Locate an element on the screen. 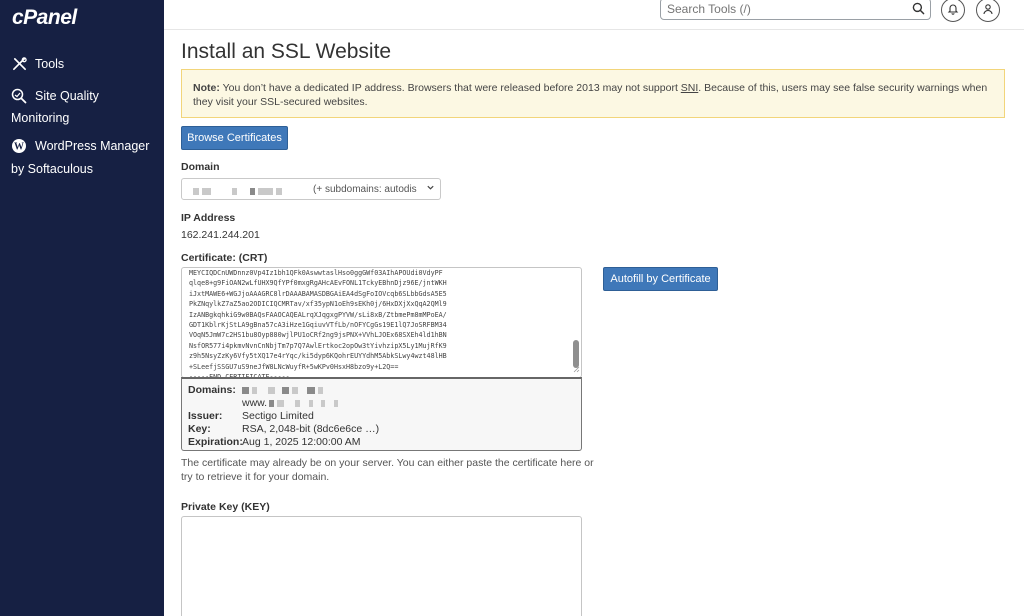 Image resolution: width=1024 pixels, height=616 pixels. user-menu-button is located at coordinates (988, 11).